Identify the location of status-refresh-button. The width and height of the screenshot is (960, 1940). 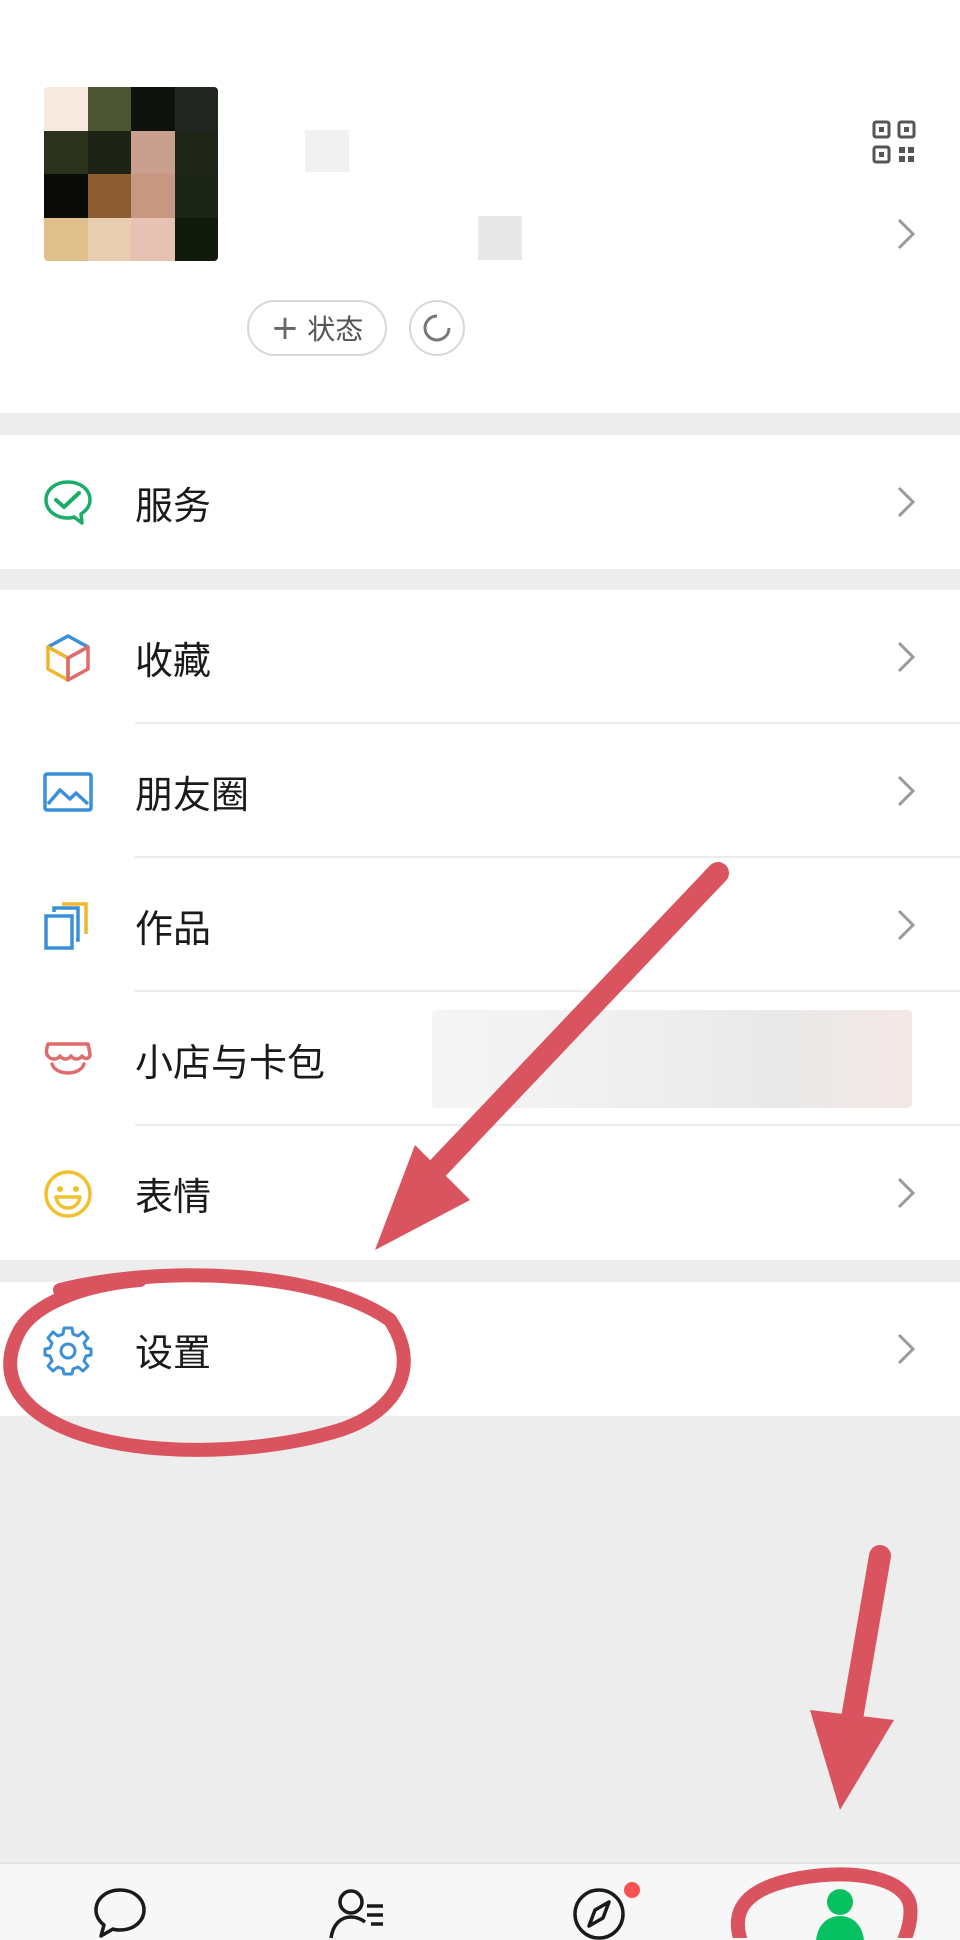
(437, 328).